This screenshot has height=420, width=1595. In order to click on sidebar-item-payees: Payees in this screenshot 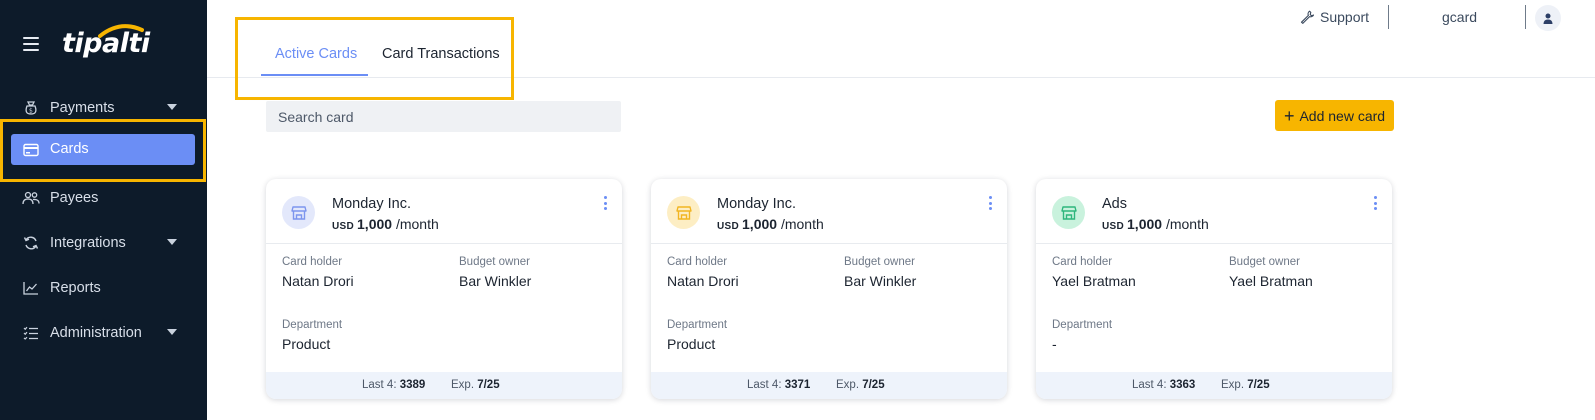, I will do `click(103, 197)`.